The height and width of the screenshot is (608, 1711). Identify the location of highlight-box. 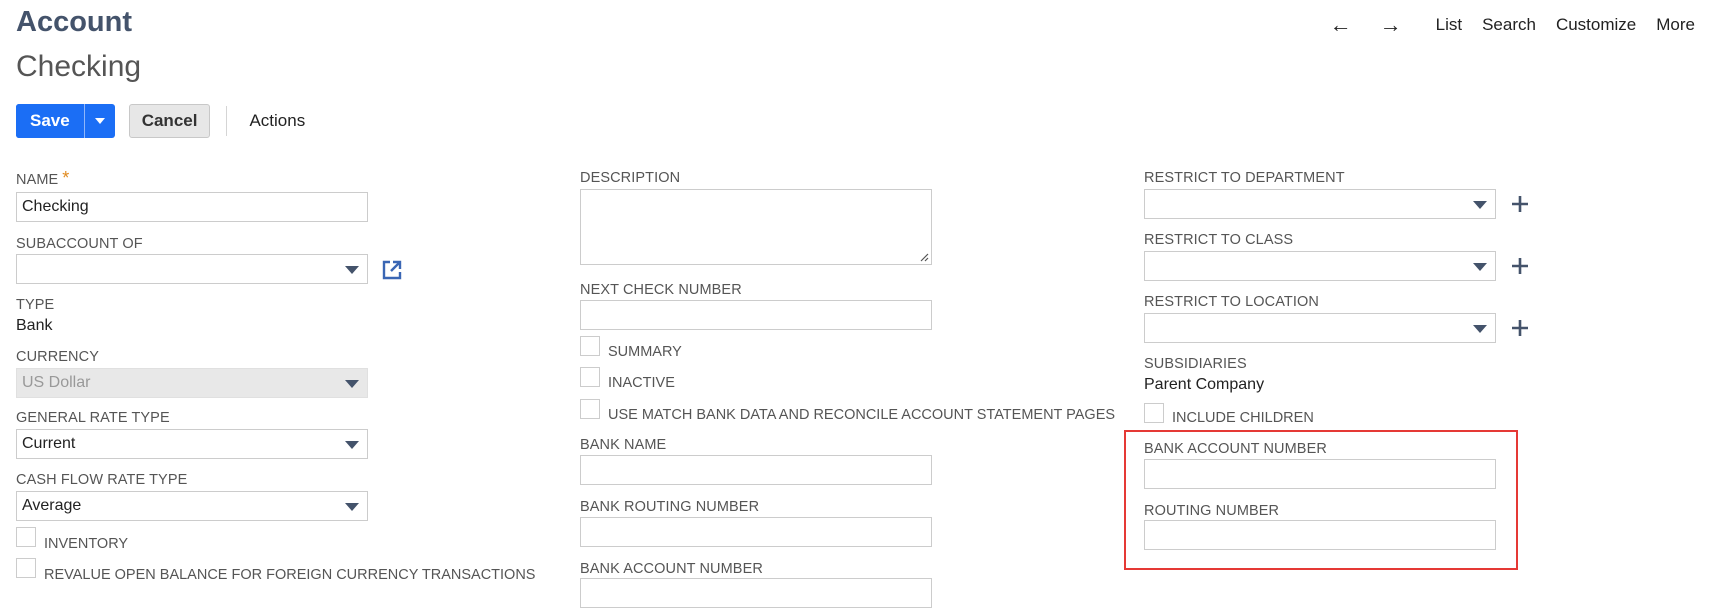
(1321, 500).